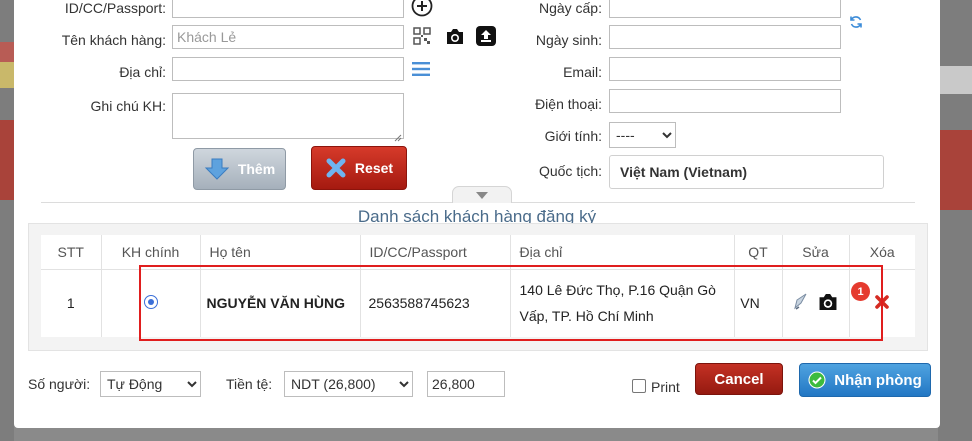 The width and height of the screenshot is (972, 441). I want to click on nationality-input: Việt Nam (Vietnam), so click(746, 172).